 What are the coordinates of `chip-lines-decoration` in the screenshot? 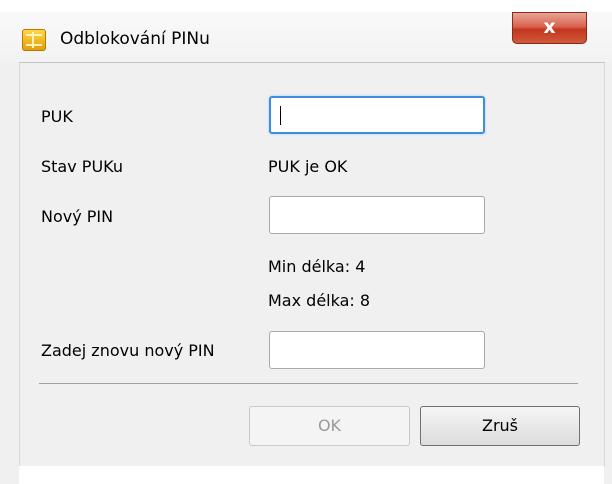 It's located at (34, 40).